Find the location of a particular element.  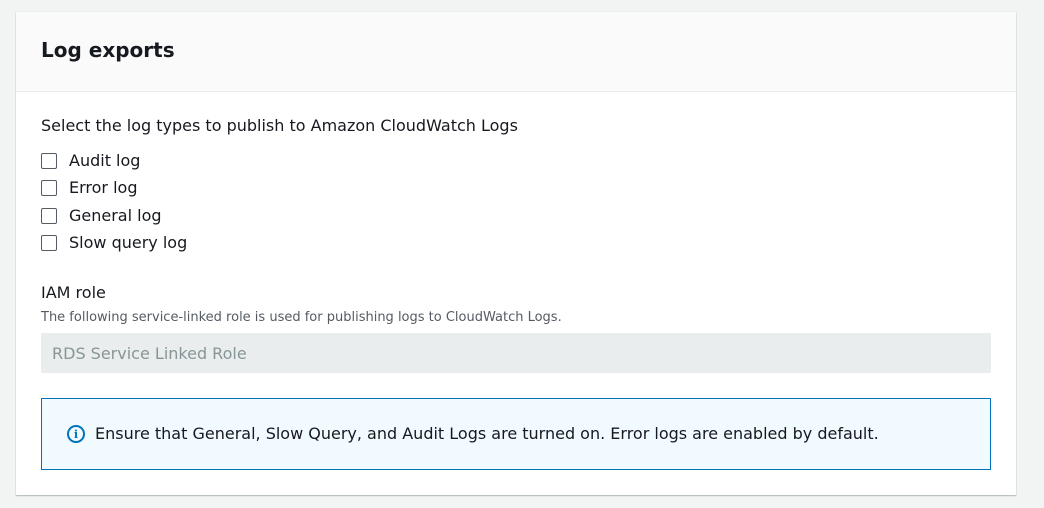

checkbox-label: Error log is located at coordinates (103, 188).